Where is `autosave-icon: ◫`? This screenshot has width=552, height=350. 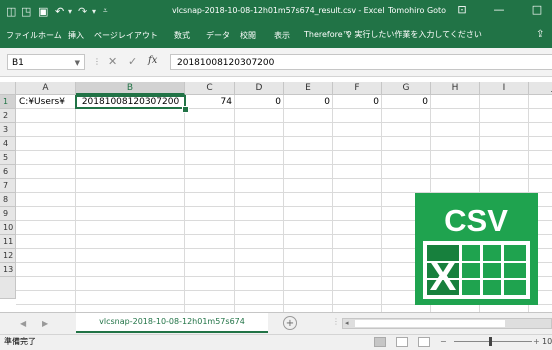
autosave-icon: ◫ is located at coordinates (11, 11).